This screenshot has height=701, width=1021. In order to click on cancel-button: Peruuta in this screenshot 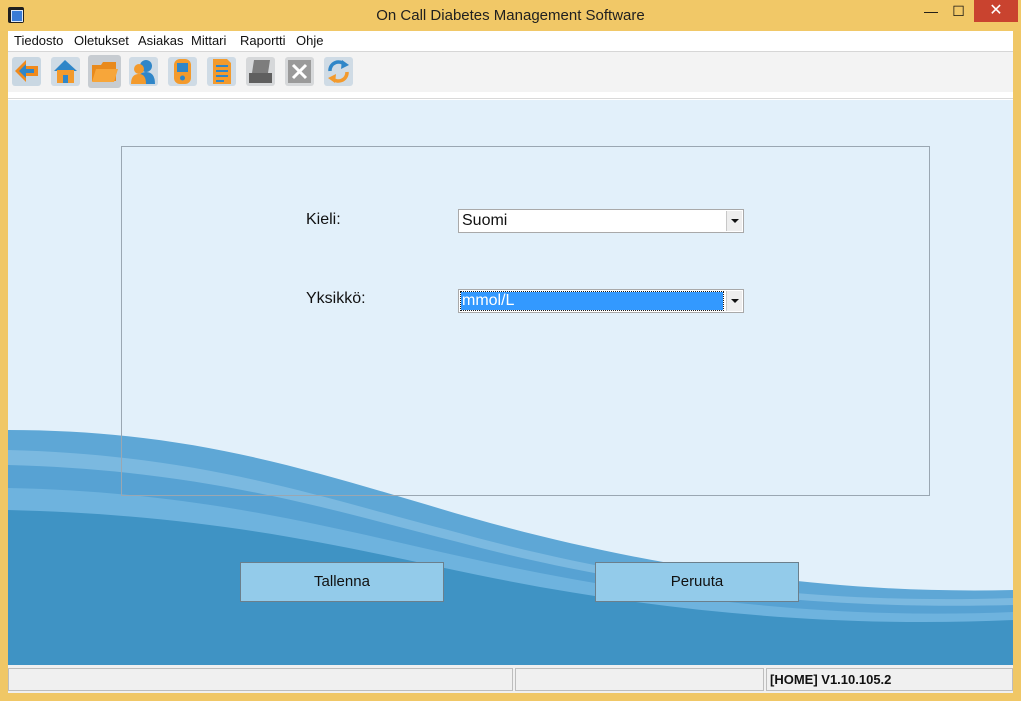, I will do `click(697, 582)`.